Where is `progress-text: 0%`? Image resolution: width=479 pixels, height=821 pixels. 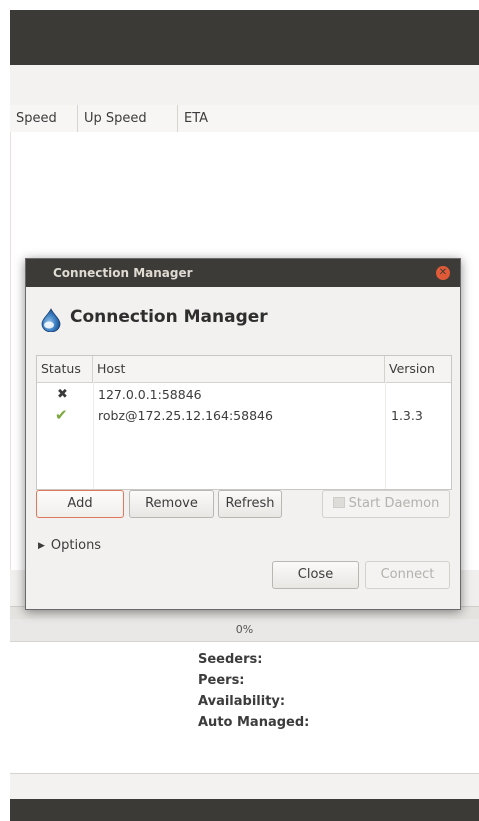 progress-text: 0% is located at coordinates (244, 629).